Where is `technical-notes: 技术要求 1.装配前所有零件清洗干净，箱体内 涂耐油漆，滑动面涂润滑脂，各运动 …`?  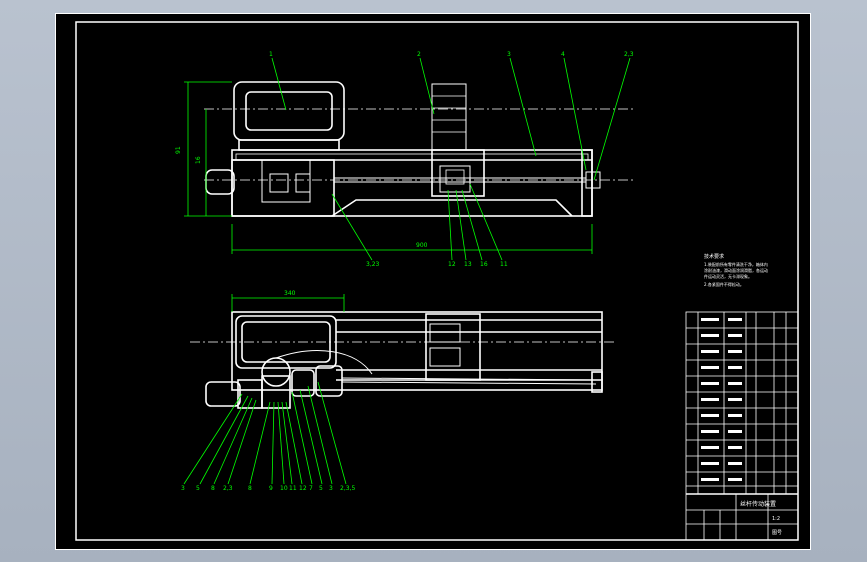
technical-notes: 技术要求 1.装配前所有零件清洗干净，箱体内 涂耐油漆，滑动面涂润滑脂，各运动 … is located at coordinates (736, 270).